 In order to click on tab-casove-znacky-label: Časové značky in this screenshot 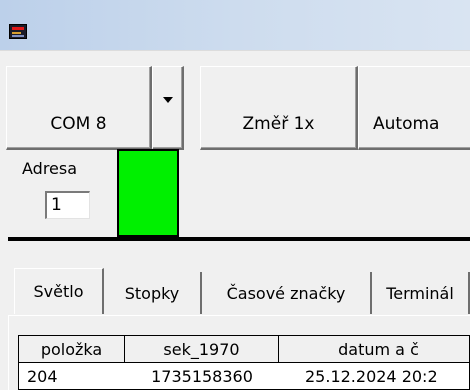, I will do `click(286, 293)`.